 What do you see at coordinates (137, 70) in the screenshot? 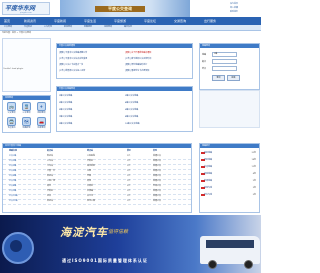
I see `notice-item: [通知] 暑期学生卡办理须知` at bounding box center [137, 70].